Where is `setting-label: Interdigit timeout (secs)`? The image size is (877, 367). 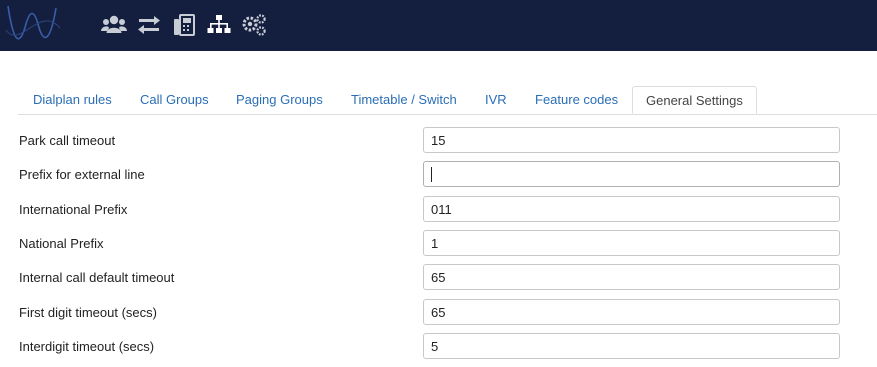
setting-label: Interdigit timeout (secs) is located at coordinates (87, 346).